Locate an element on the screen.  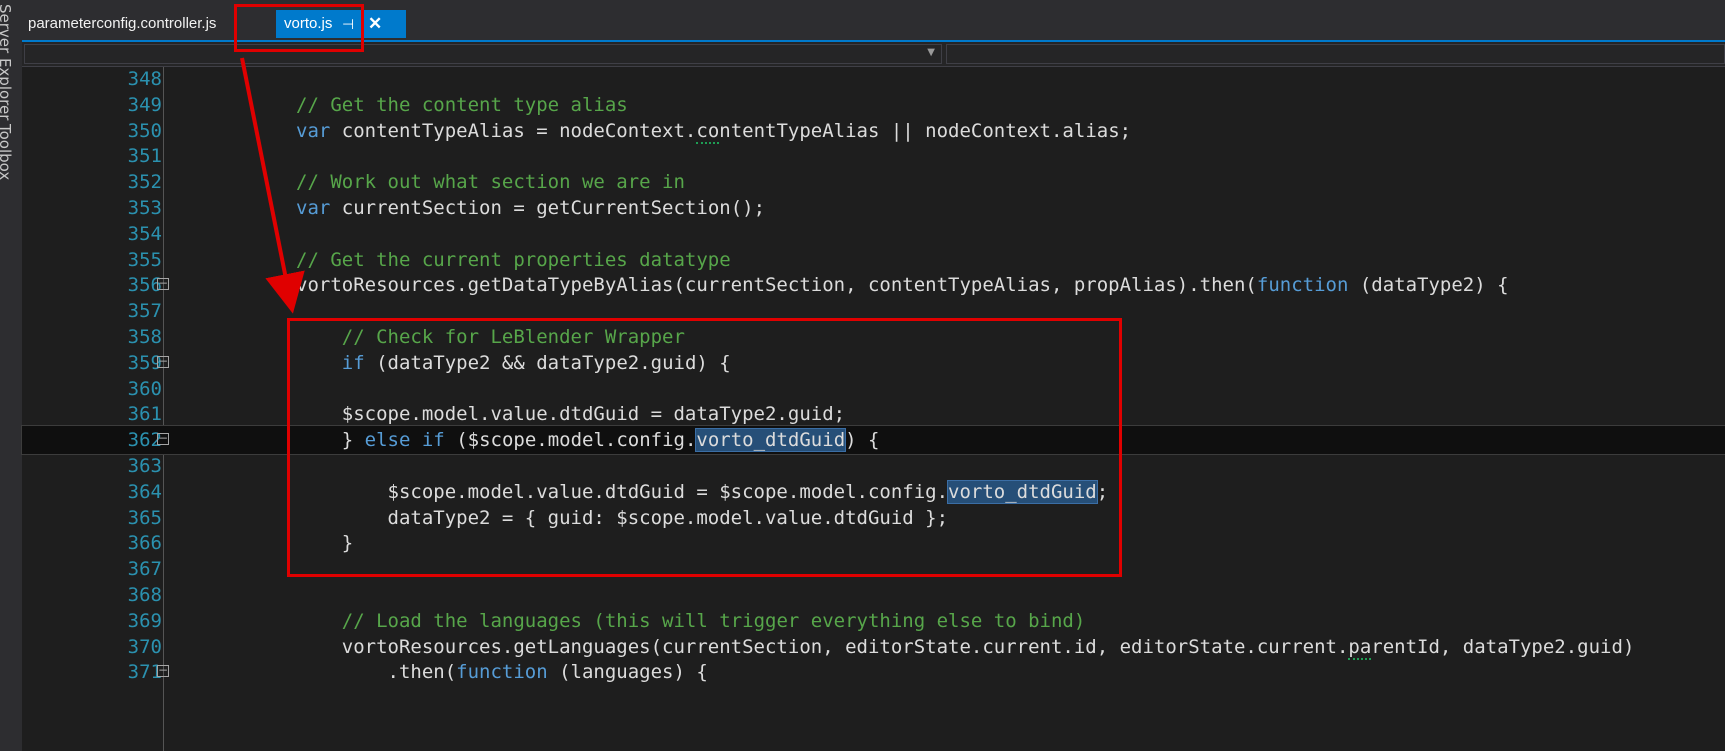
line-number: 359 is located at coordinates (144, 362).